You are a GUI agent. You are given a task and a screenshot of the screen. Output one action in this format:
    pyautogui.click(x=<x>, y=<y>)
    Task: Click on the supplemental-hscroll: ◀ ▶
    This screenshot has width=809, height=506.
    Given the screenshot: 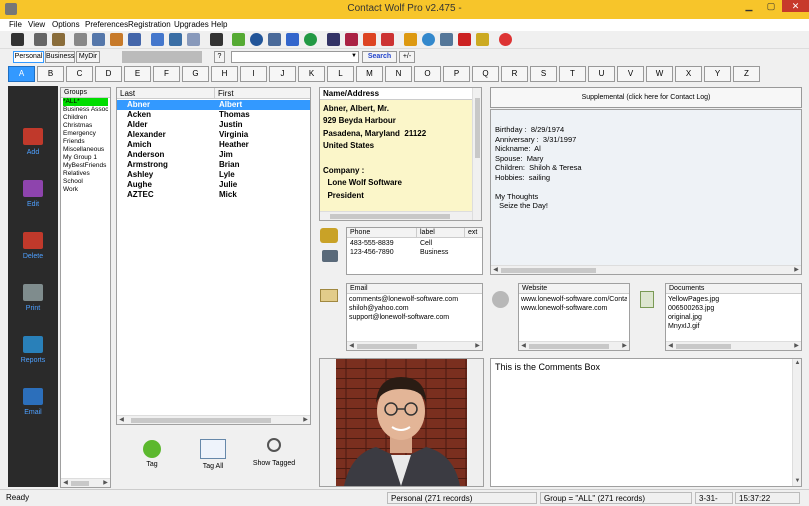 What is the action you would take?
    pyautogui.click(x=646, y=269)
    